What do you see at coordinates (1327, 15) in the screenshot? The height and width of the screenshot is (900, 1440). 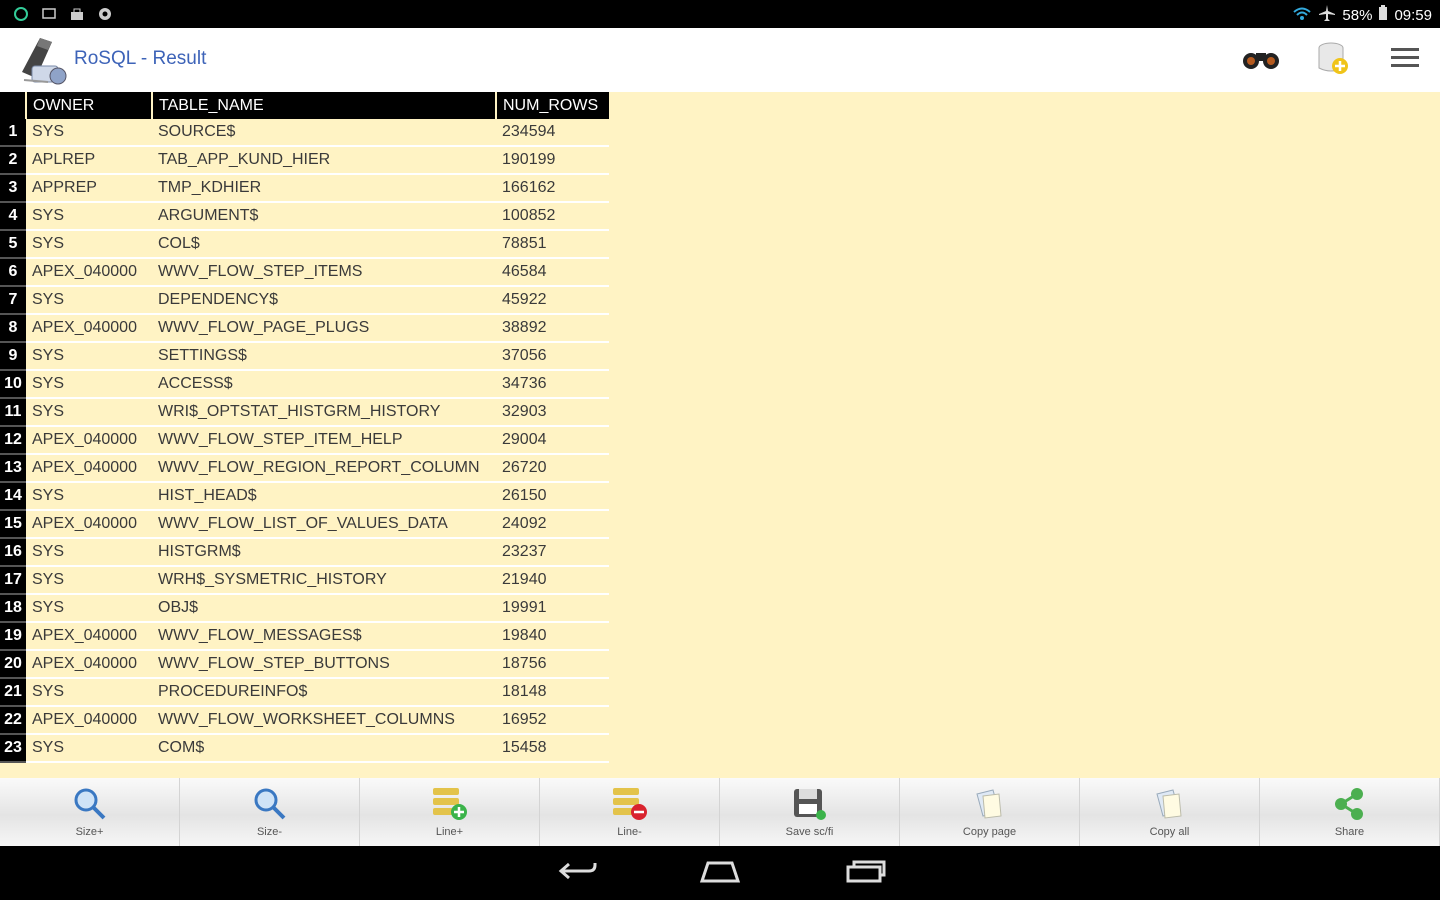 I see `airplane-icon` at bounding box center [1327, 15].